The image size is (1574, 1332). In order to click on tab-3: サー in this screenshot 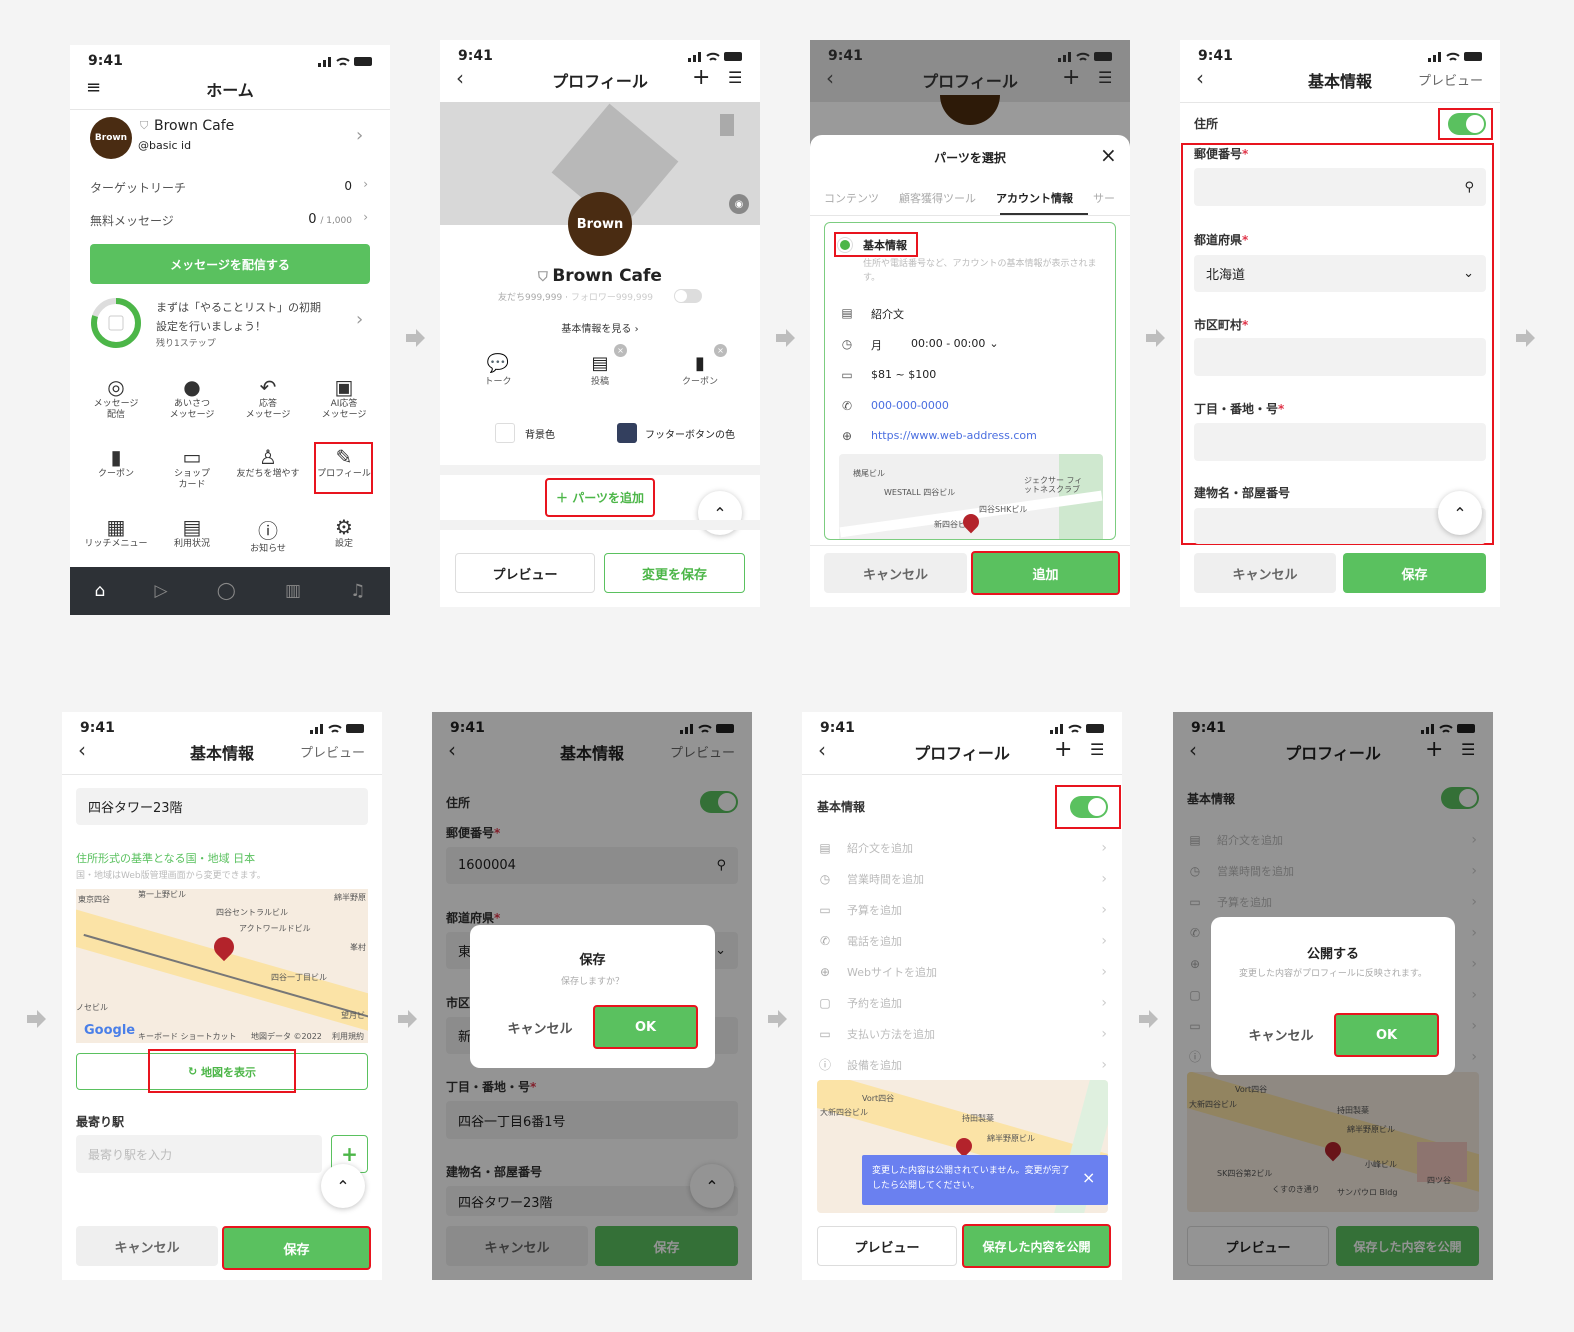, I will do `click(1104, 198)`.